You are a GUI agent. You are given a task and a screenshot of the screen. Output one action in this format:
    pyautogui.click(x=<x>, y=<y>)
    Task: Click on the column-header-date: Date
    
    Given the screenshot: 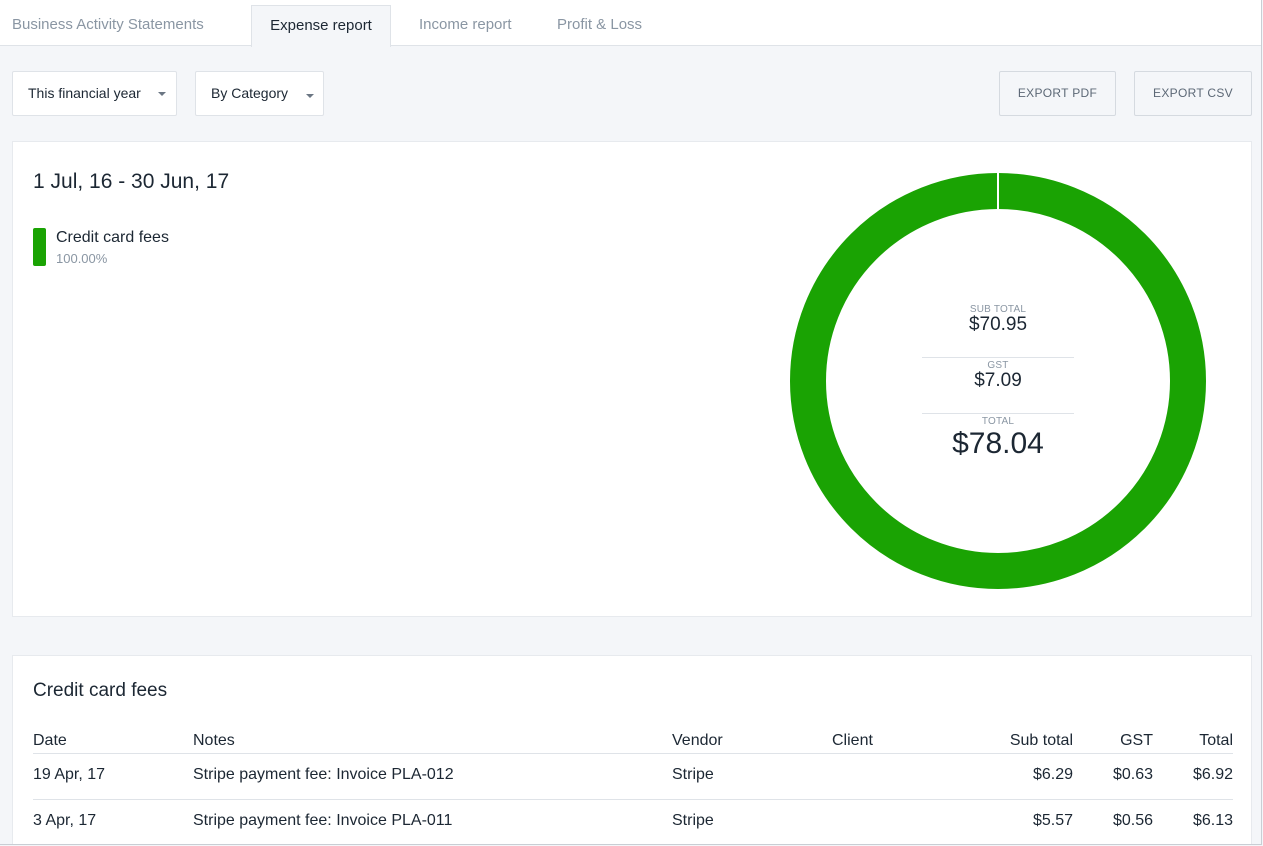 What is the action you would take?
    pyautogui.click(x=50, y=740)
    